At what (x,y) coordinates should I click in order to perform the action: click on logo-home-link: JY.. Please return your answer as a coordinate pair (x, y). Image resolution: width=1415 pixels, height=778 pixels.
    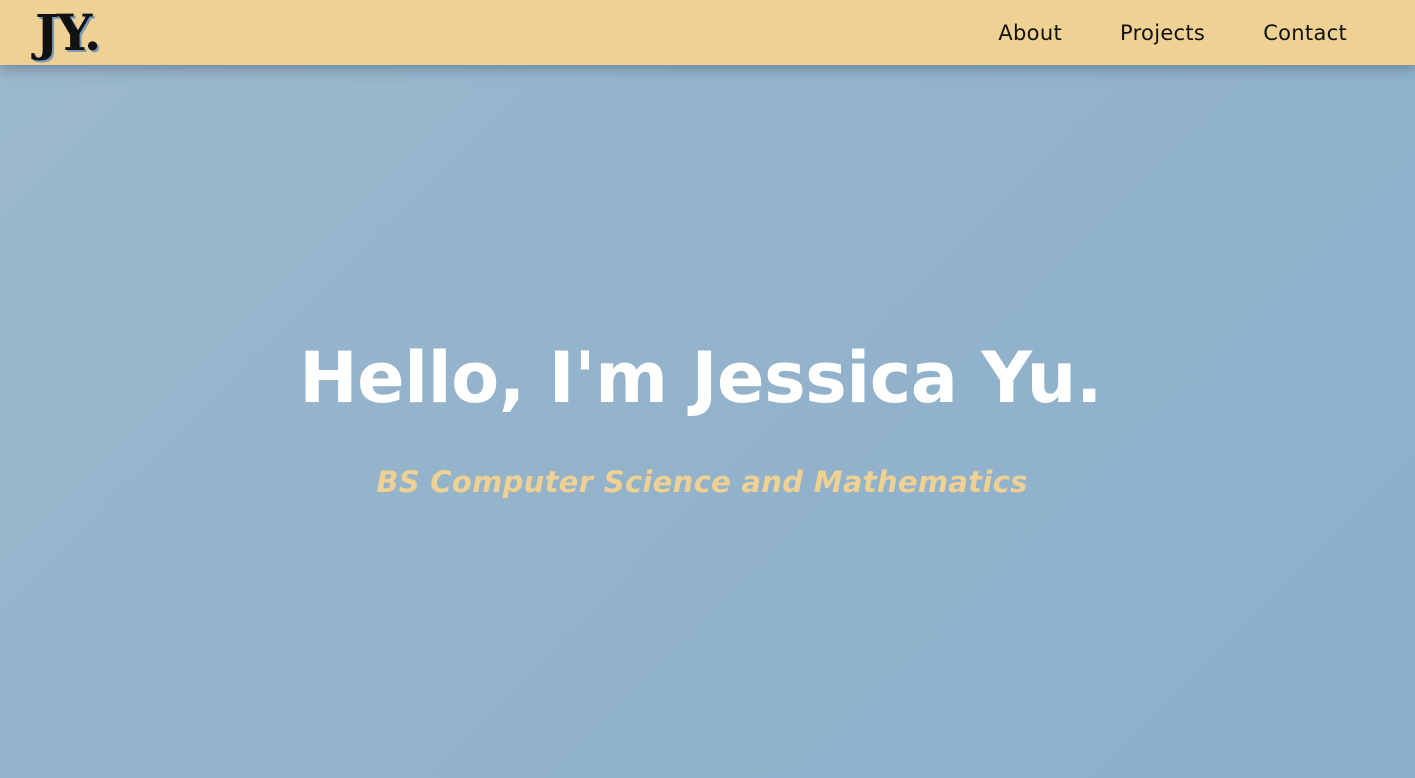
    Looking at the image, I should click on (68, 33).